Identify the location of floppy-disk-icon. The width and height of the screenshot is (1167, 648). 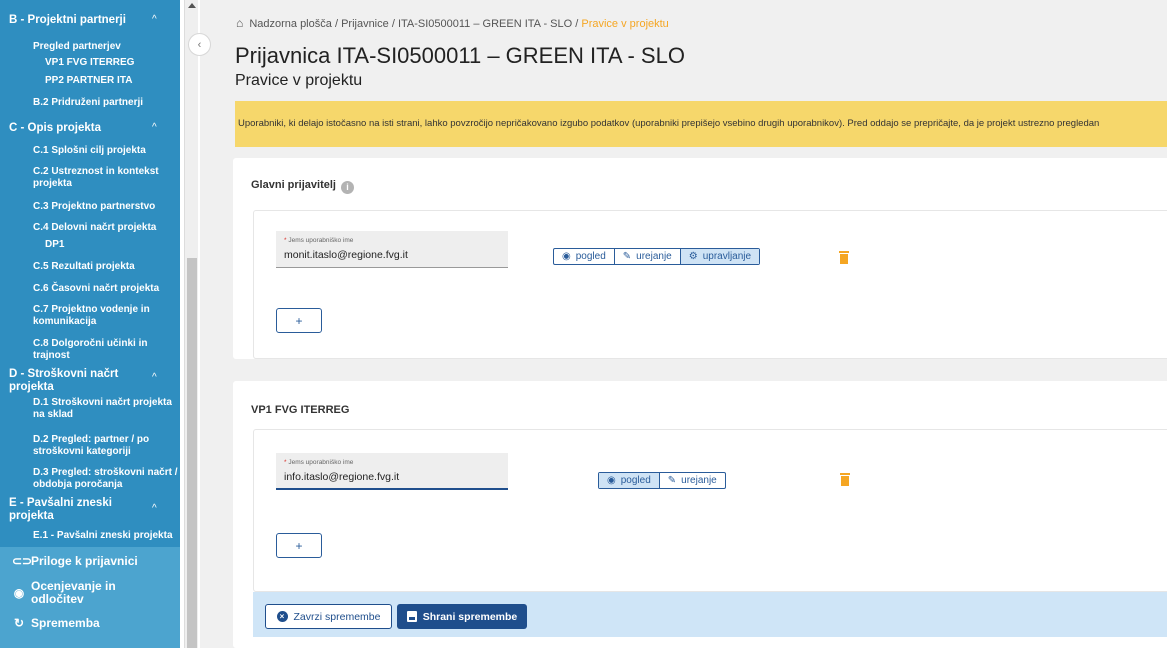
(411, 616).